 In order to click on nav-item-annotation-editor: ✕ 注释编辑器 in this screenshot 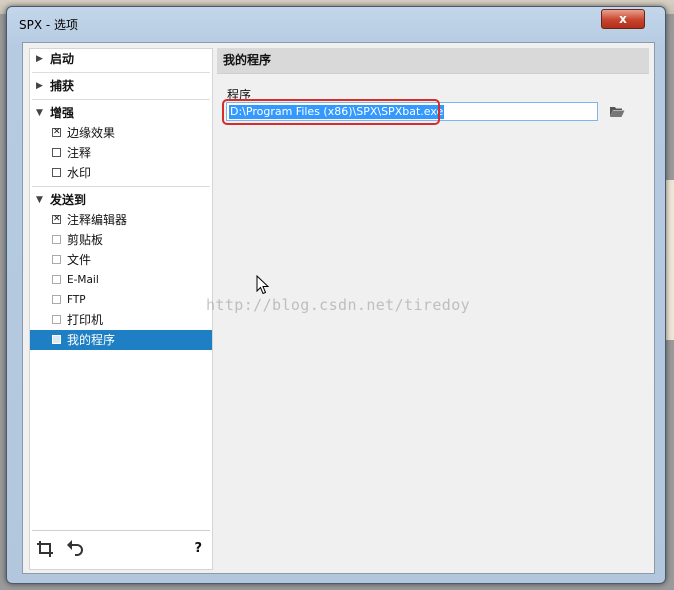, I will do `click(121, 220)`.